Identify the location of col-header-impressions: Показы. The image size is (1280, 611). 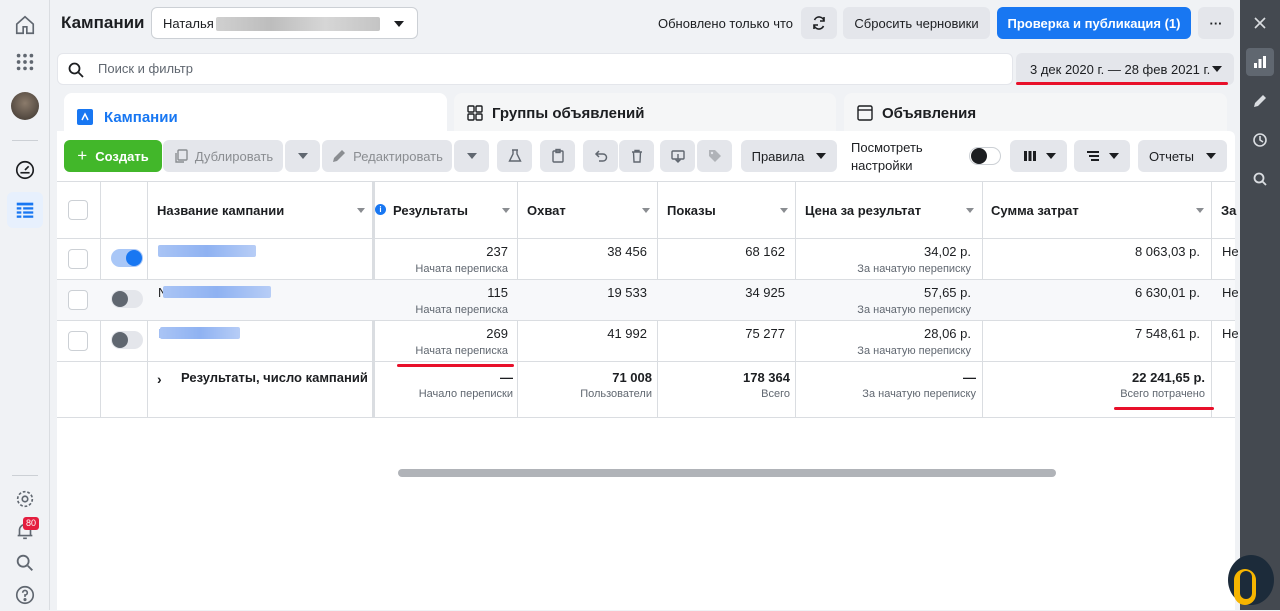
(691, 210).